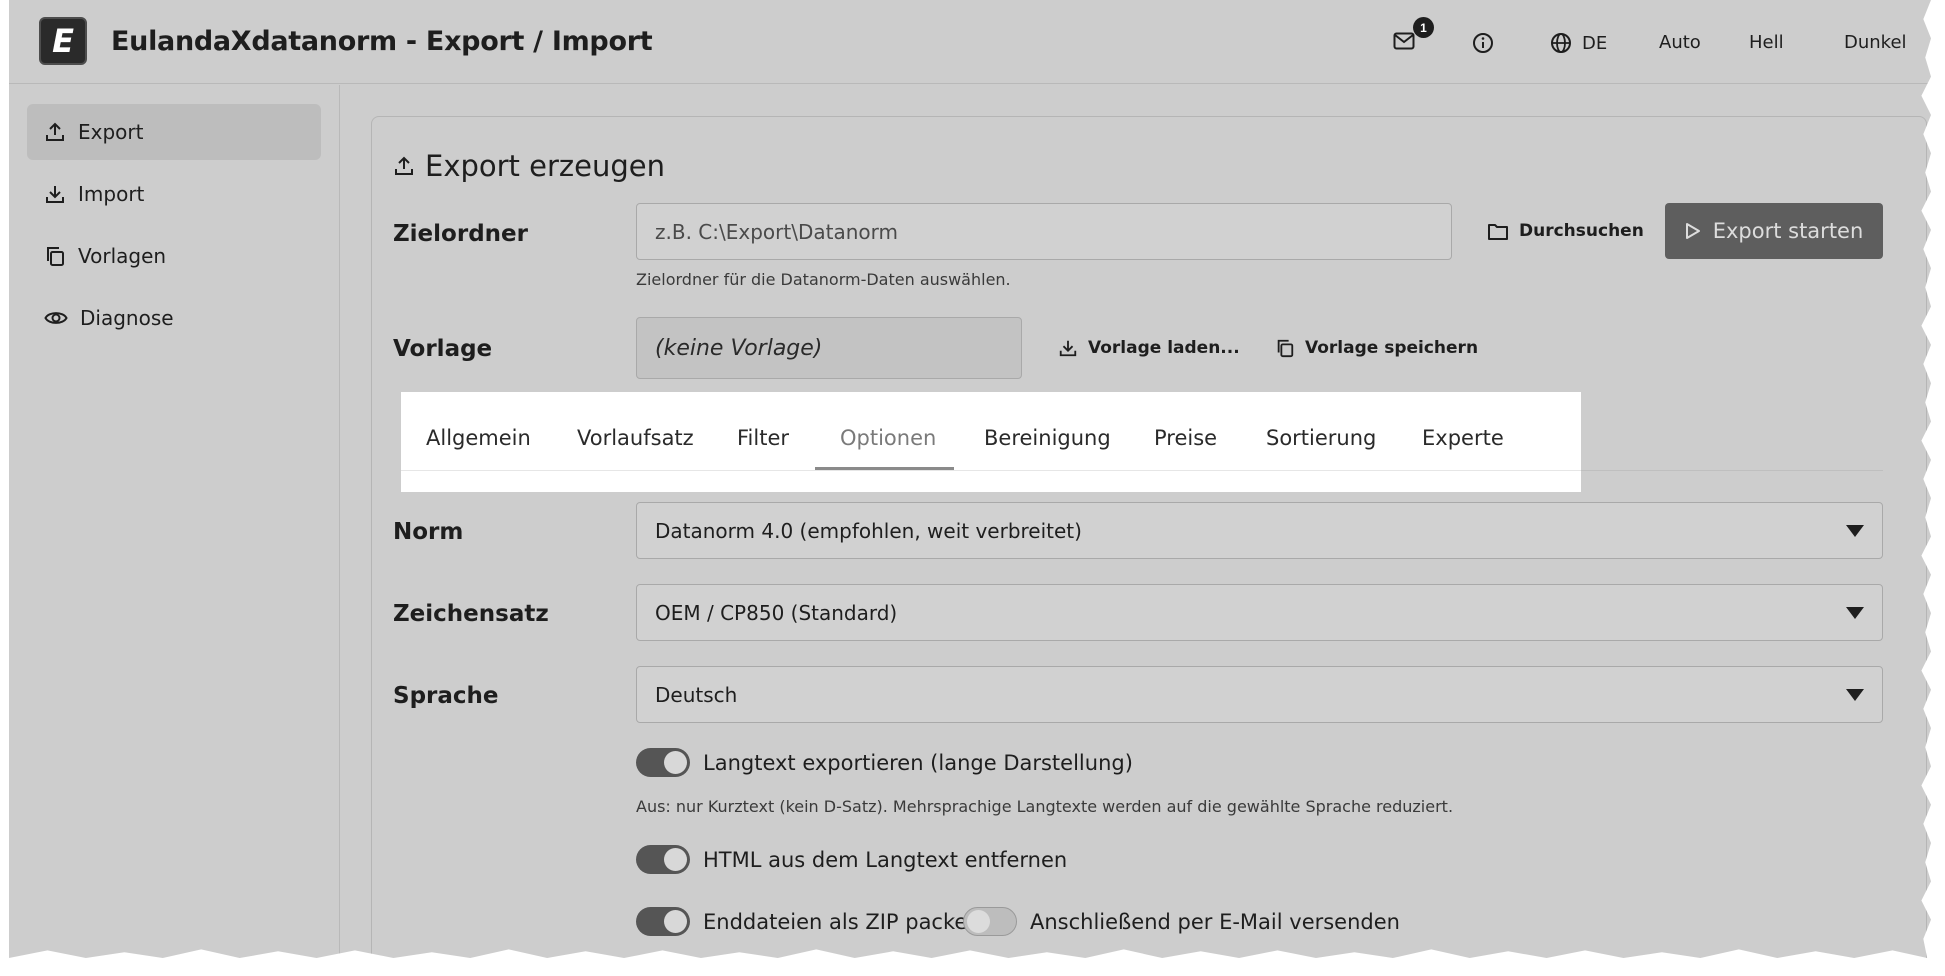 The width and height of the screenshot is (1945, 976). I want to click on tab-expert: Experte, so click(1463, 438).